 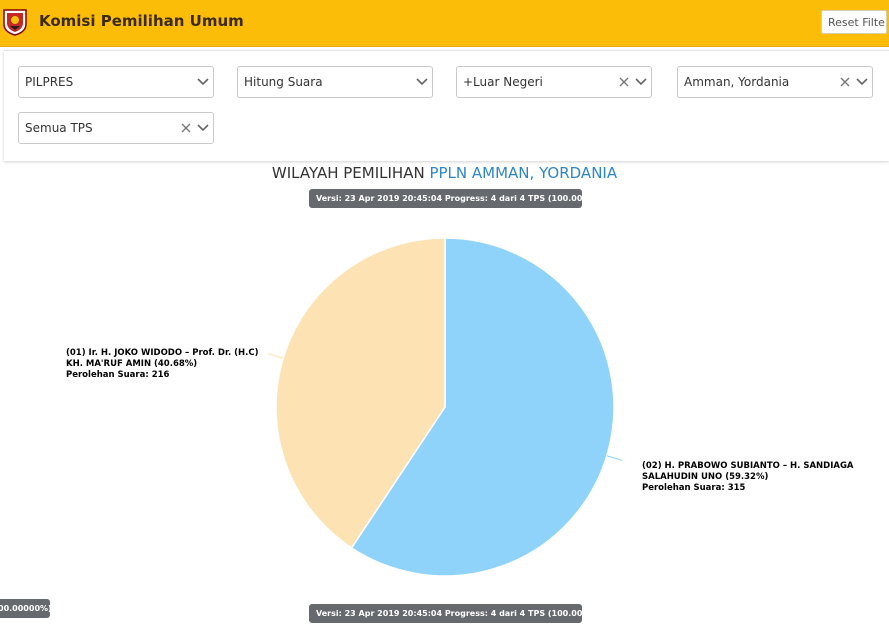 What do you see at coordinates (705, 477) in the screenshot?
I see `slice-label-candidate-cont: SALAHUDIN UNO (59.32%)` at bounding box center [705, 477].